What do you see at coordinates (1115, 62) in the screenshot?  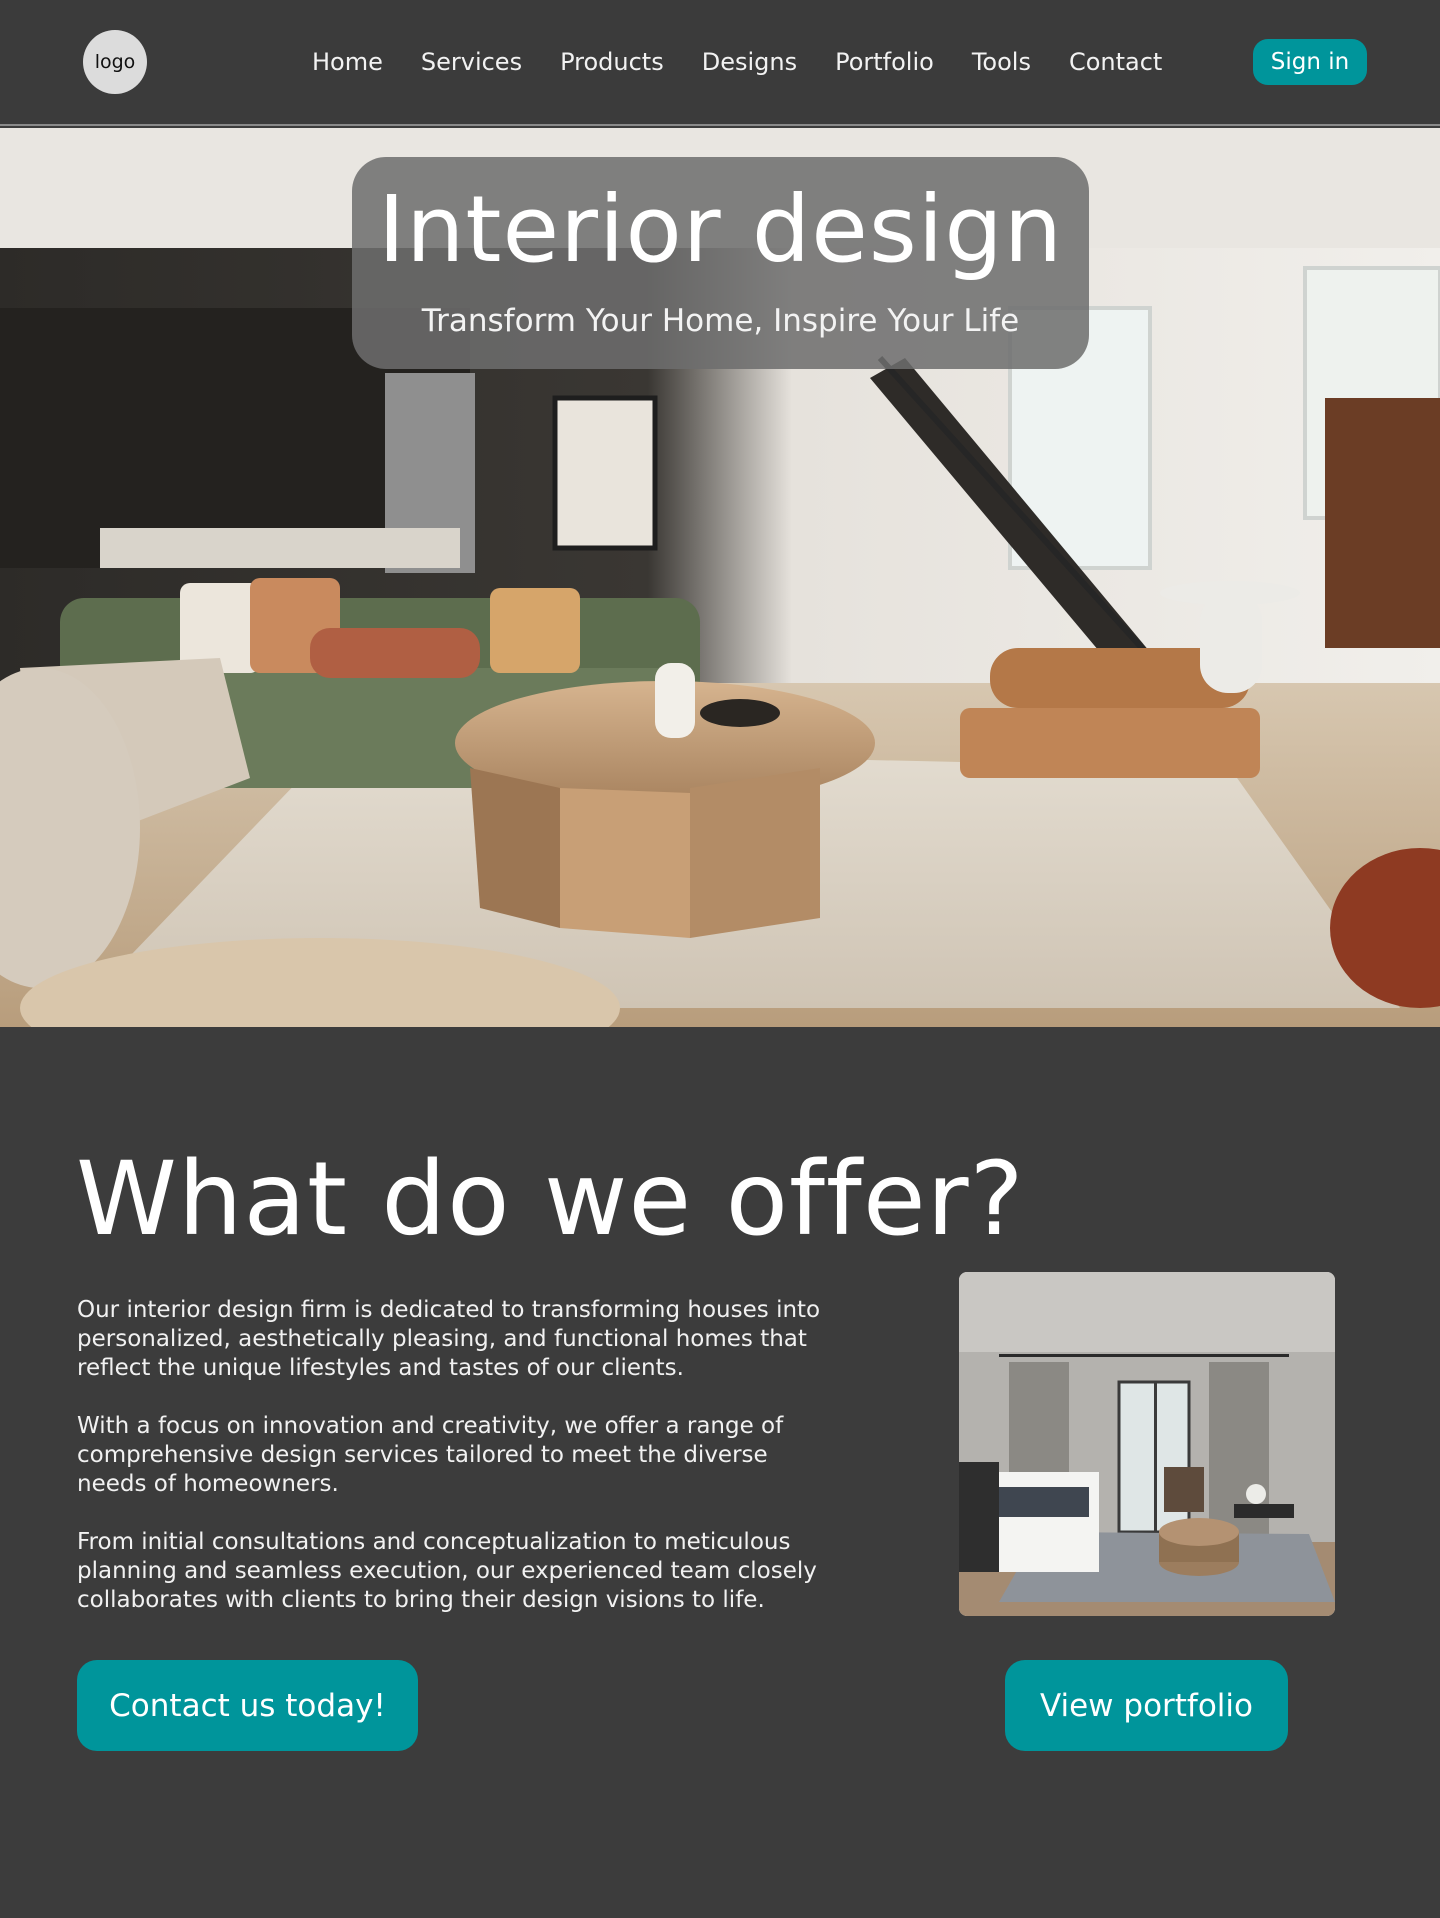 I see `nav-link-contact: Contact` at bounding box center [1115, 62].